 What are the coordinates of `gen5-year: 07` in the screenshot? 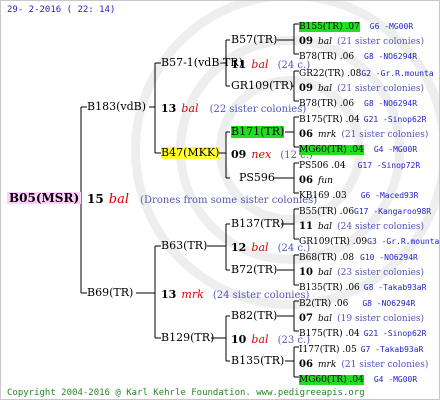 It's located at (306, 318).